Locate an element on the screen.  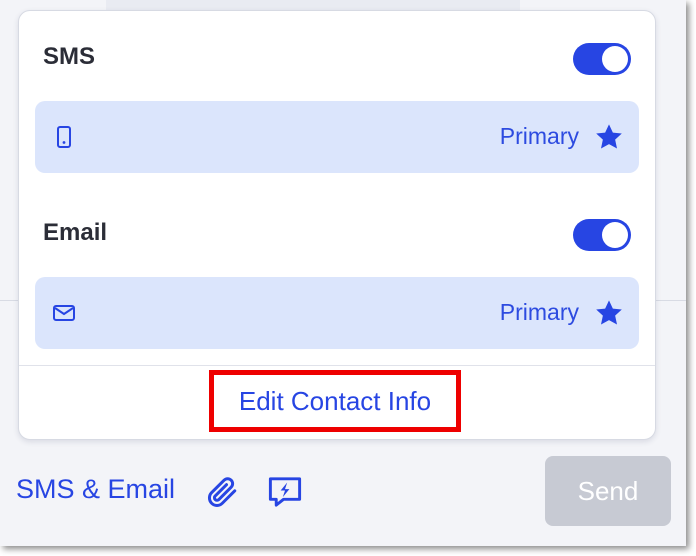
sms-section-header: SMS is located at coordinates (337, 55).